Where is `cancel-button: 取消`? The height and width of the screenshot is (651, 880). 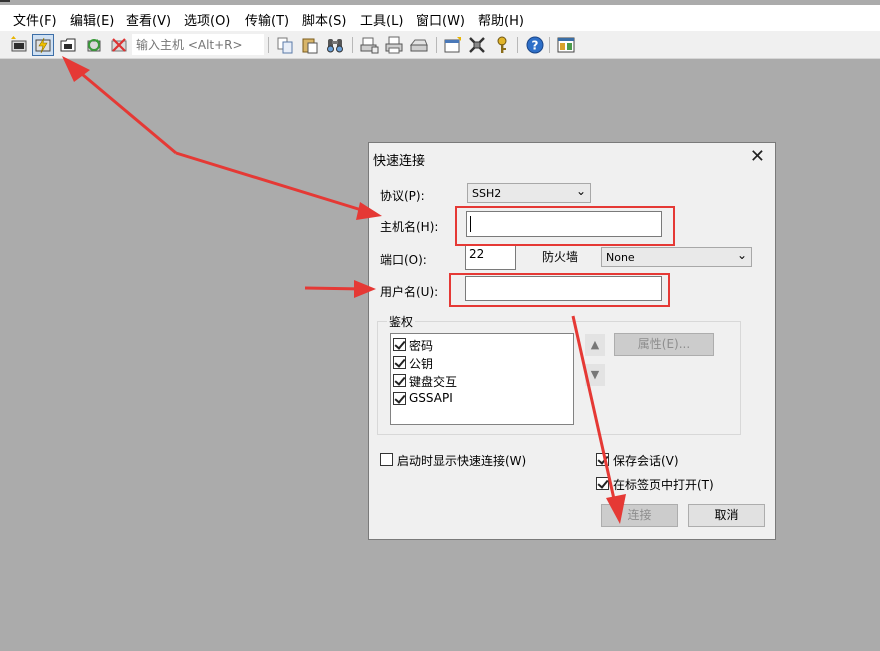
cancel-button: 取消 is located at coordinates (726, 515).